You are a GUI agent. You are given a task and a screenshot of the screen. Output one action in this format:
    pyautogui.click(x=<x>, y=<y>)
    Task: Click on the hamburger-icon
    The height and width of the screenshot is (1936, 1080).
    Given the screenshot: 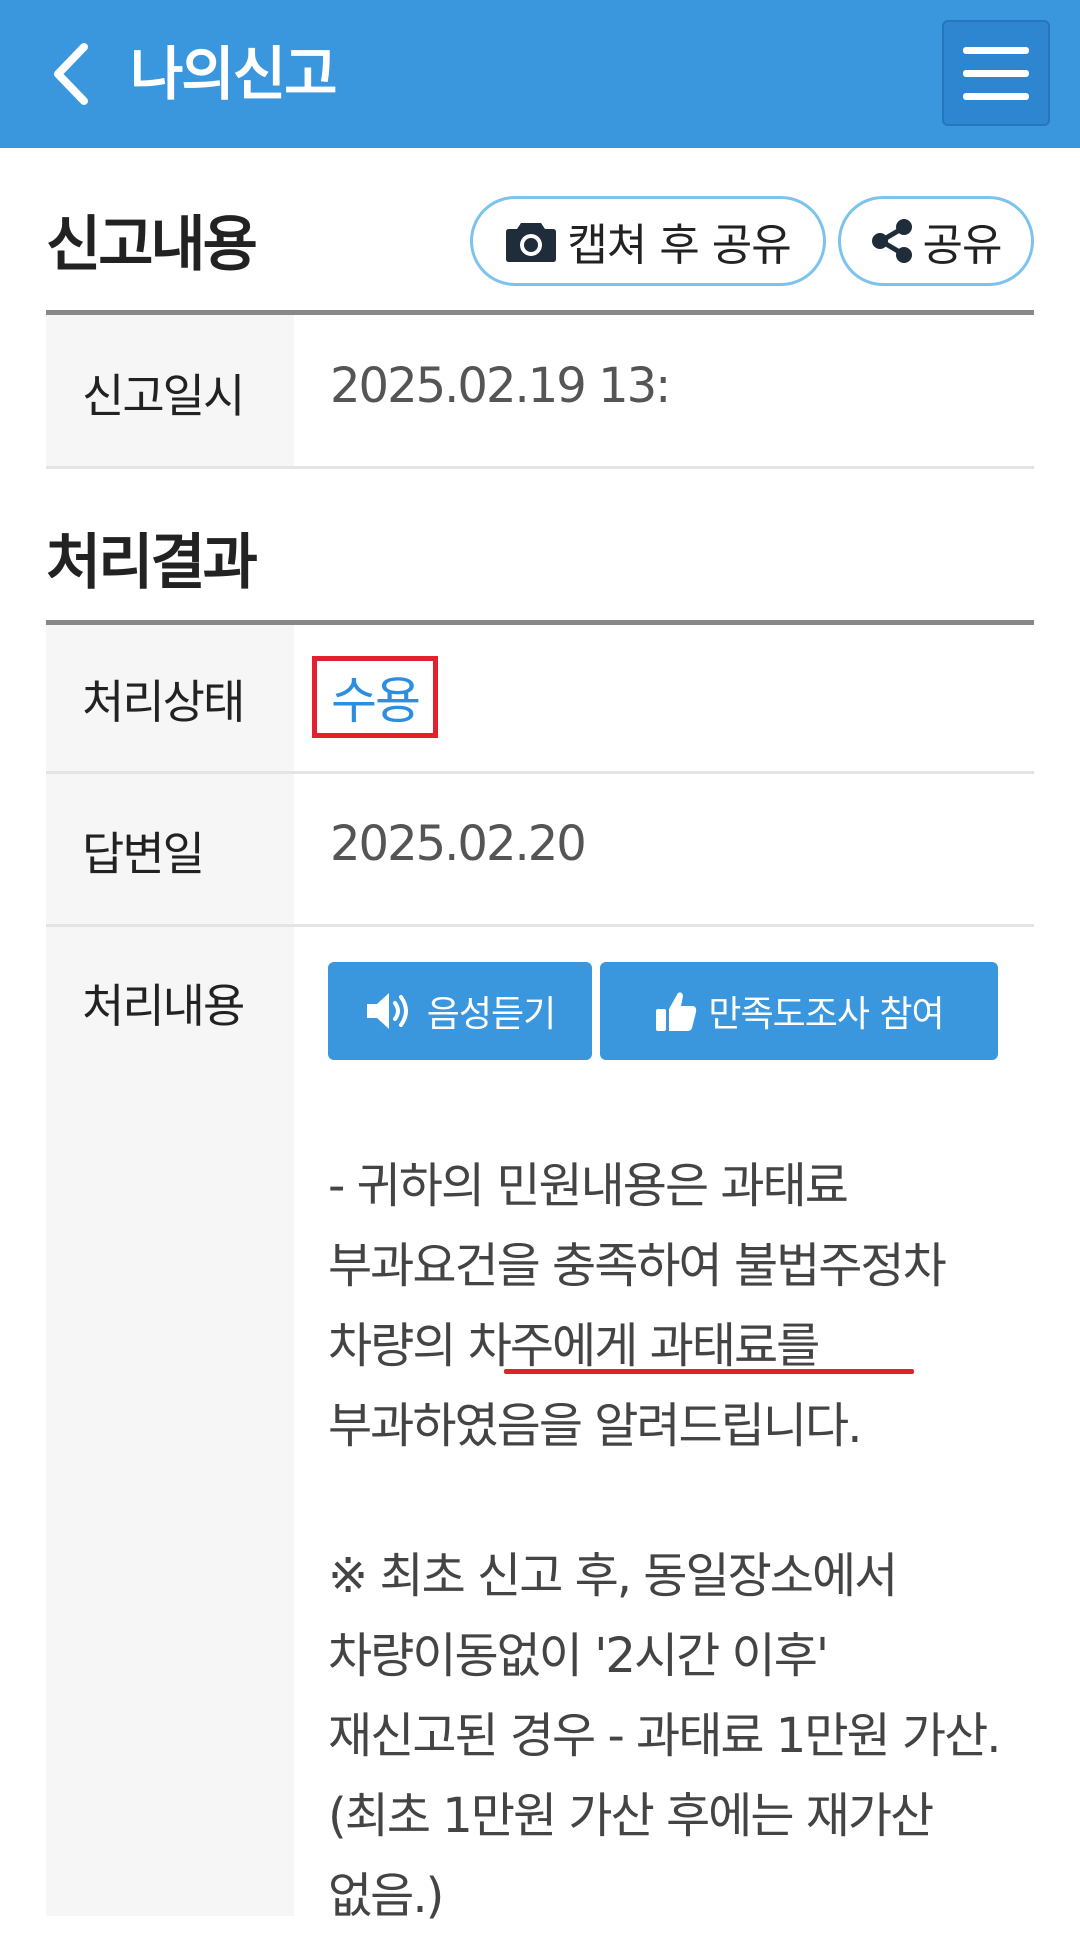 What is the action you would take?
    pyautogui.click(x=996, y=50)
    